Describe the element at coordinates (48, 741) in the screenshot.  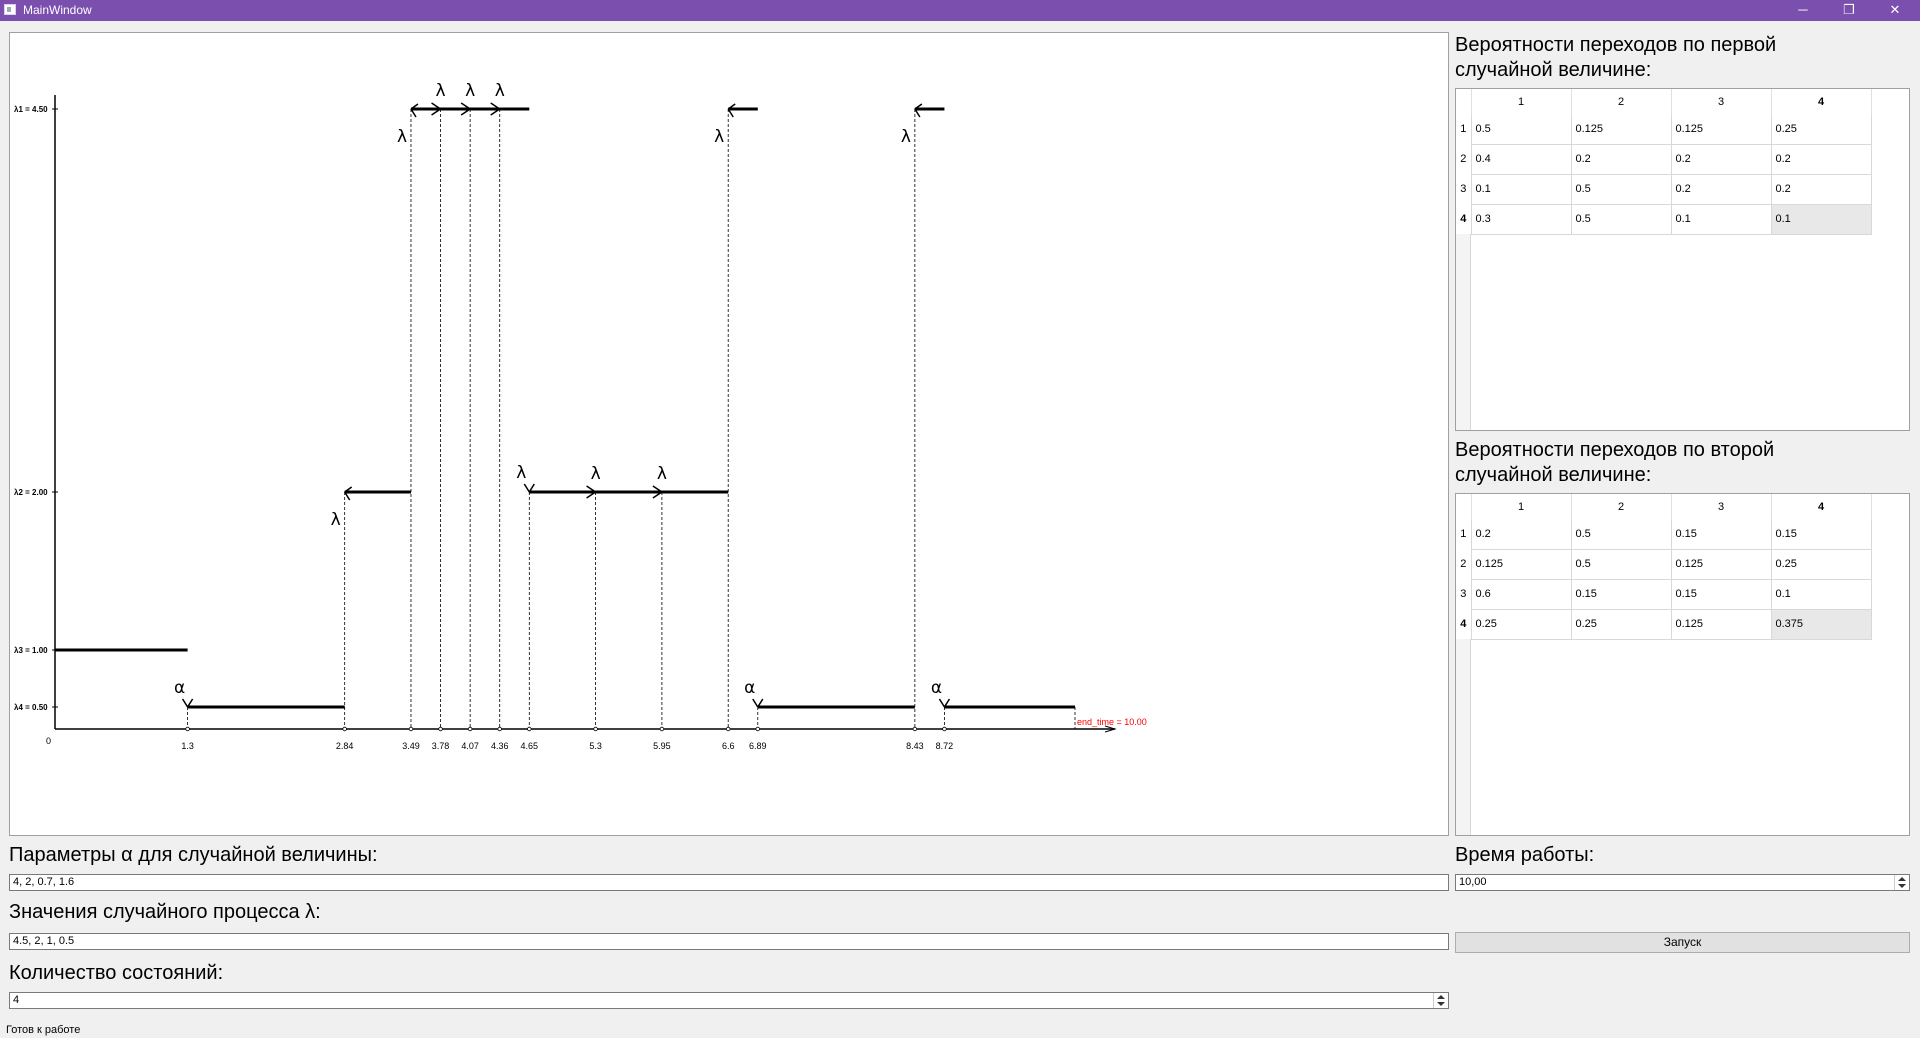
I see `origin-label: 0` at that location.